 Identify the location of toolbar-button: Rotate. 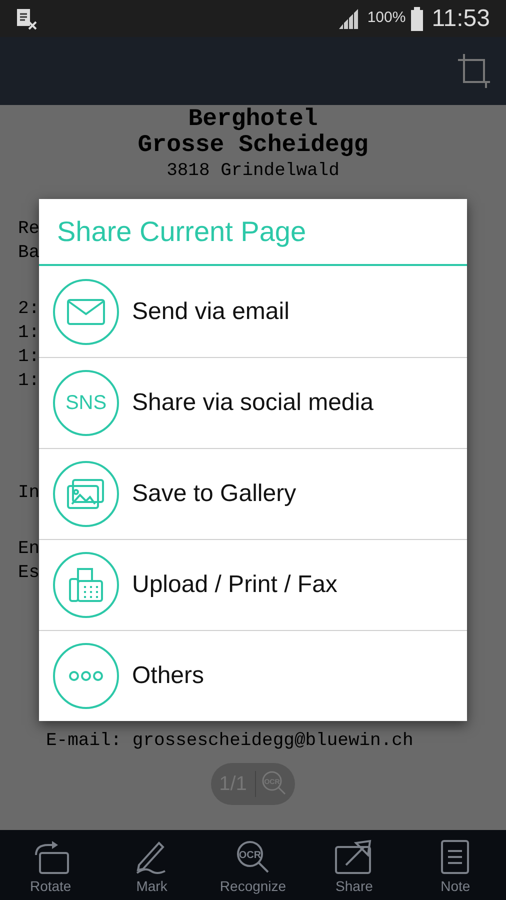
(51, 865).